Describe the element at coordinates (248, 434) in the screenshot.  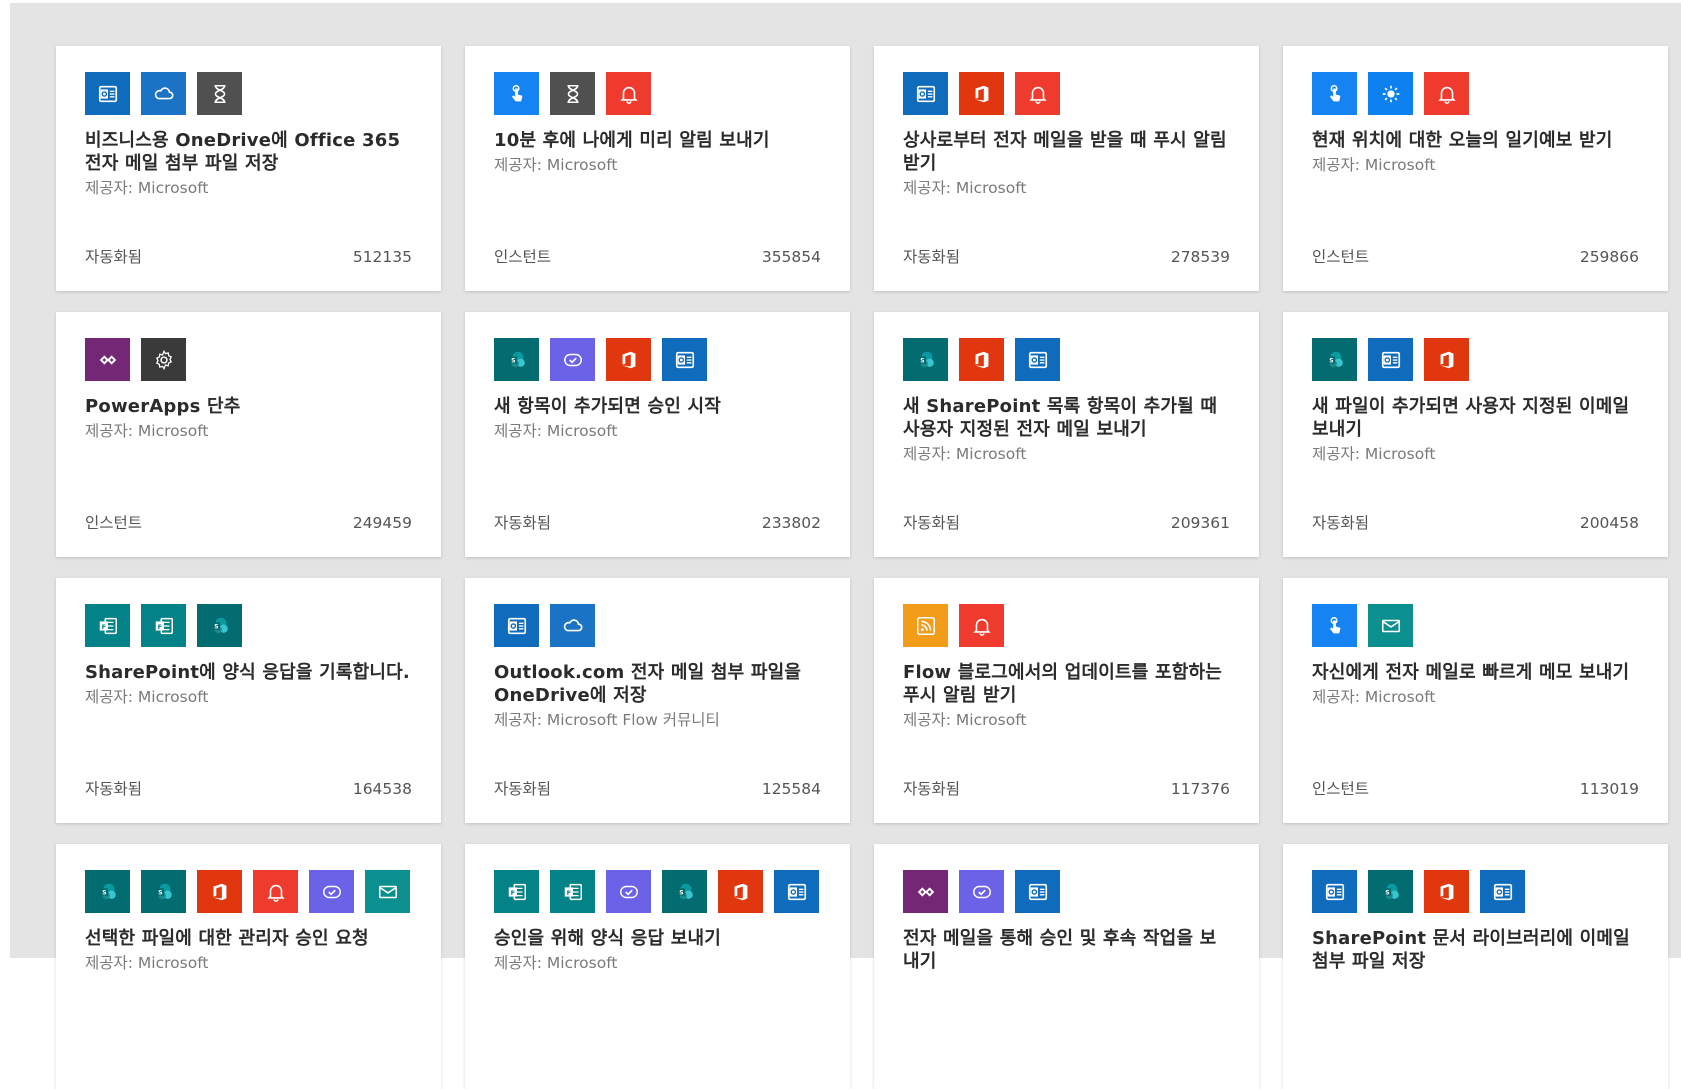
I see `template-card: PowerApps 단추제공자: Microsoft 인스턴트 249459` at that location.